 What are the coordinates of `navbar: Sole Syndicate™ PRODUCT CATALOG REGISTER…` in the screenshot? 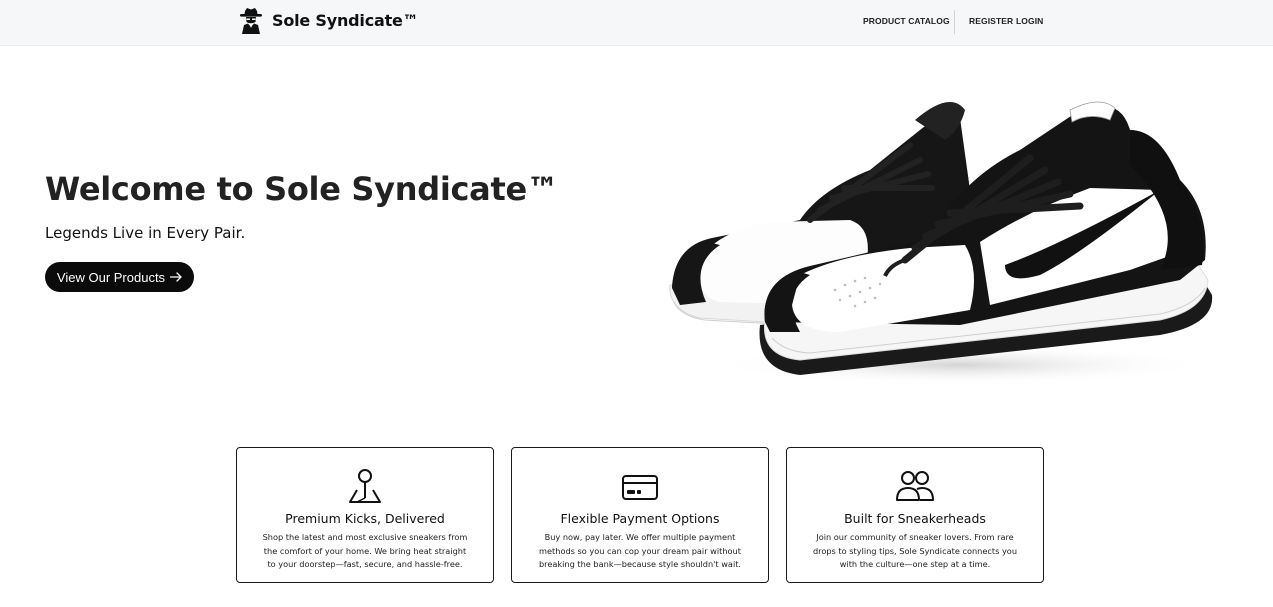 It's located at (636, 23).